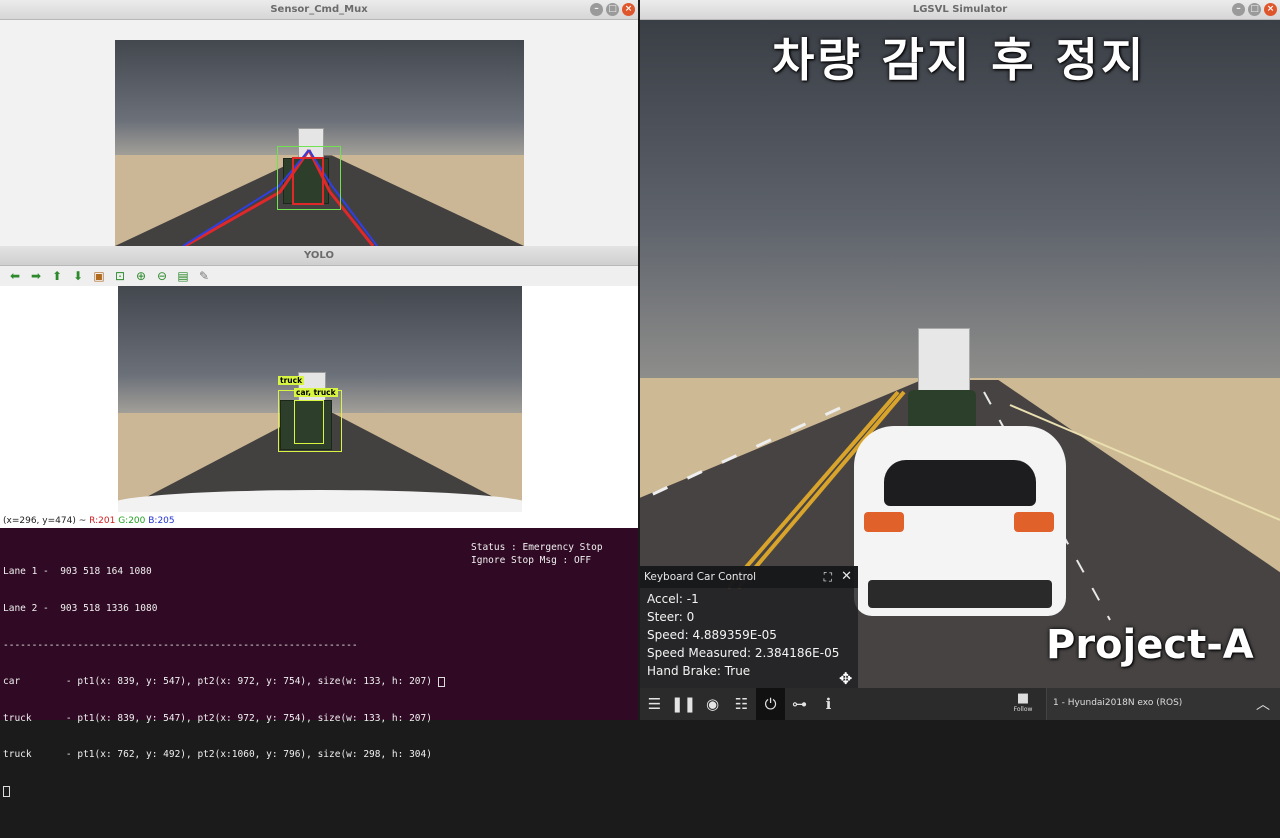 This screenshot has width=1280, height=838. Describe the element at coordinates (846, 577) in the screenshot. I see `close-icon: ✕` at that location.